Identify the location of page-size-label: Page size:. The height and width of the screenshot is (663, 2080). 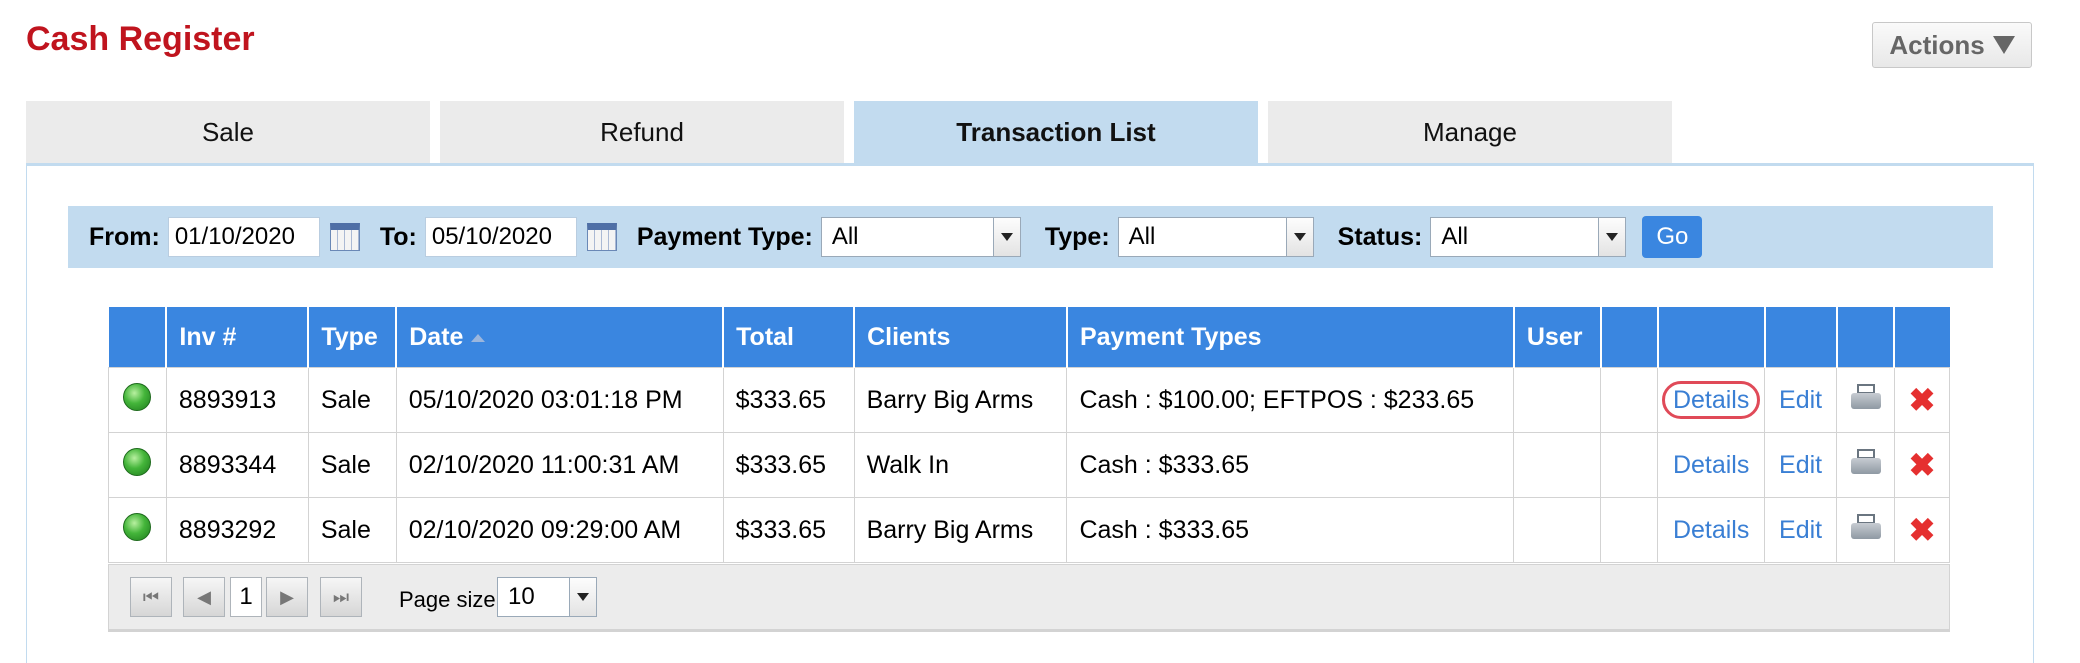
(450, 599).